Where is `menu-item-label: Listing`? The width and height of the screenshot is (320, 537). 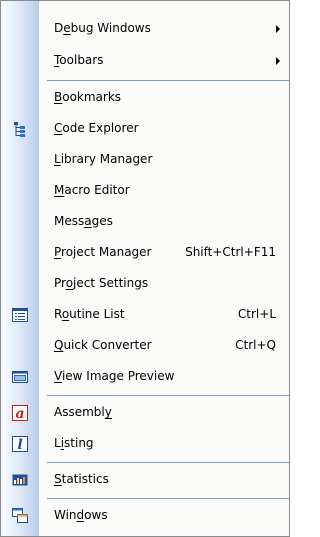 menu-item-label: Listing is located at coordinates (74, 443).